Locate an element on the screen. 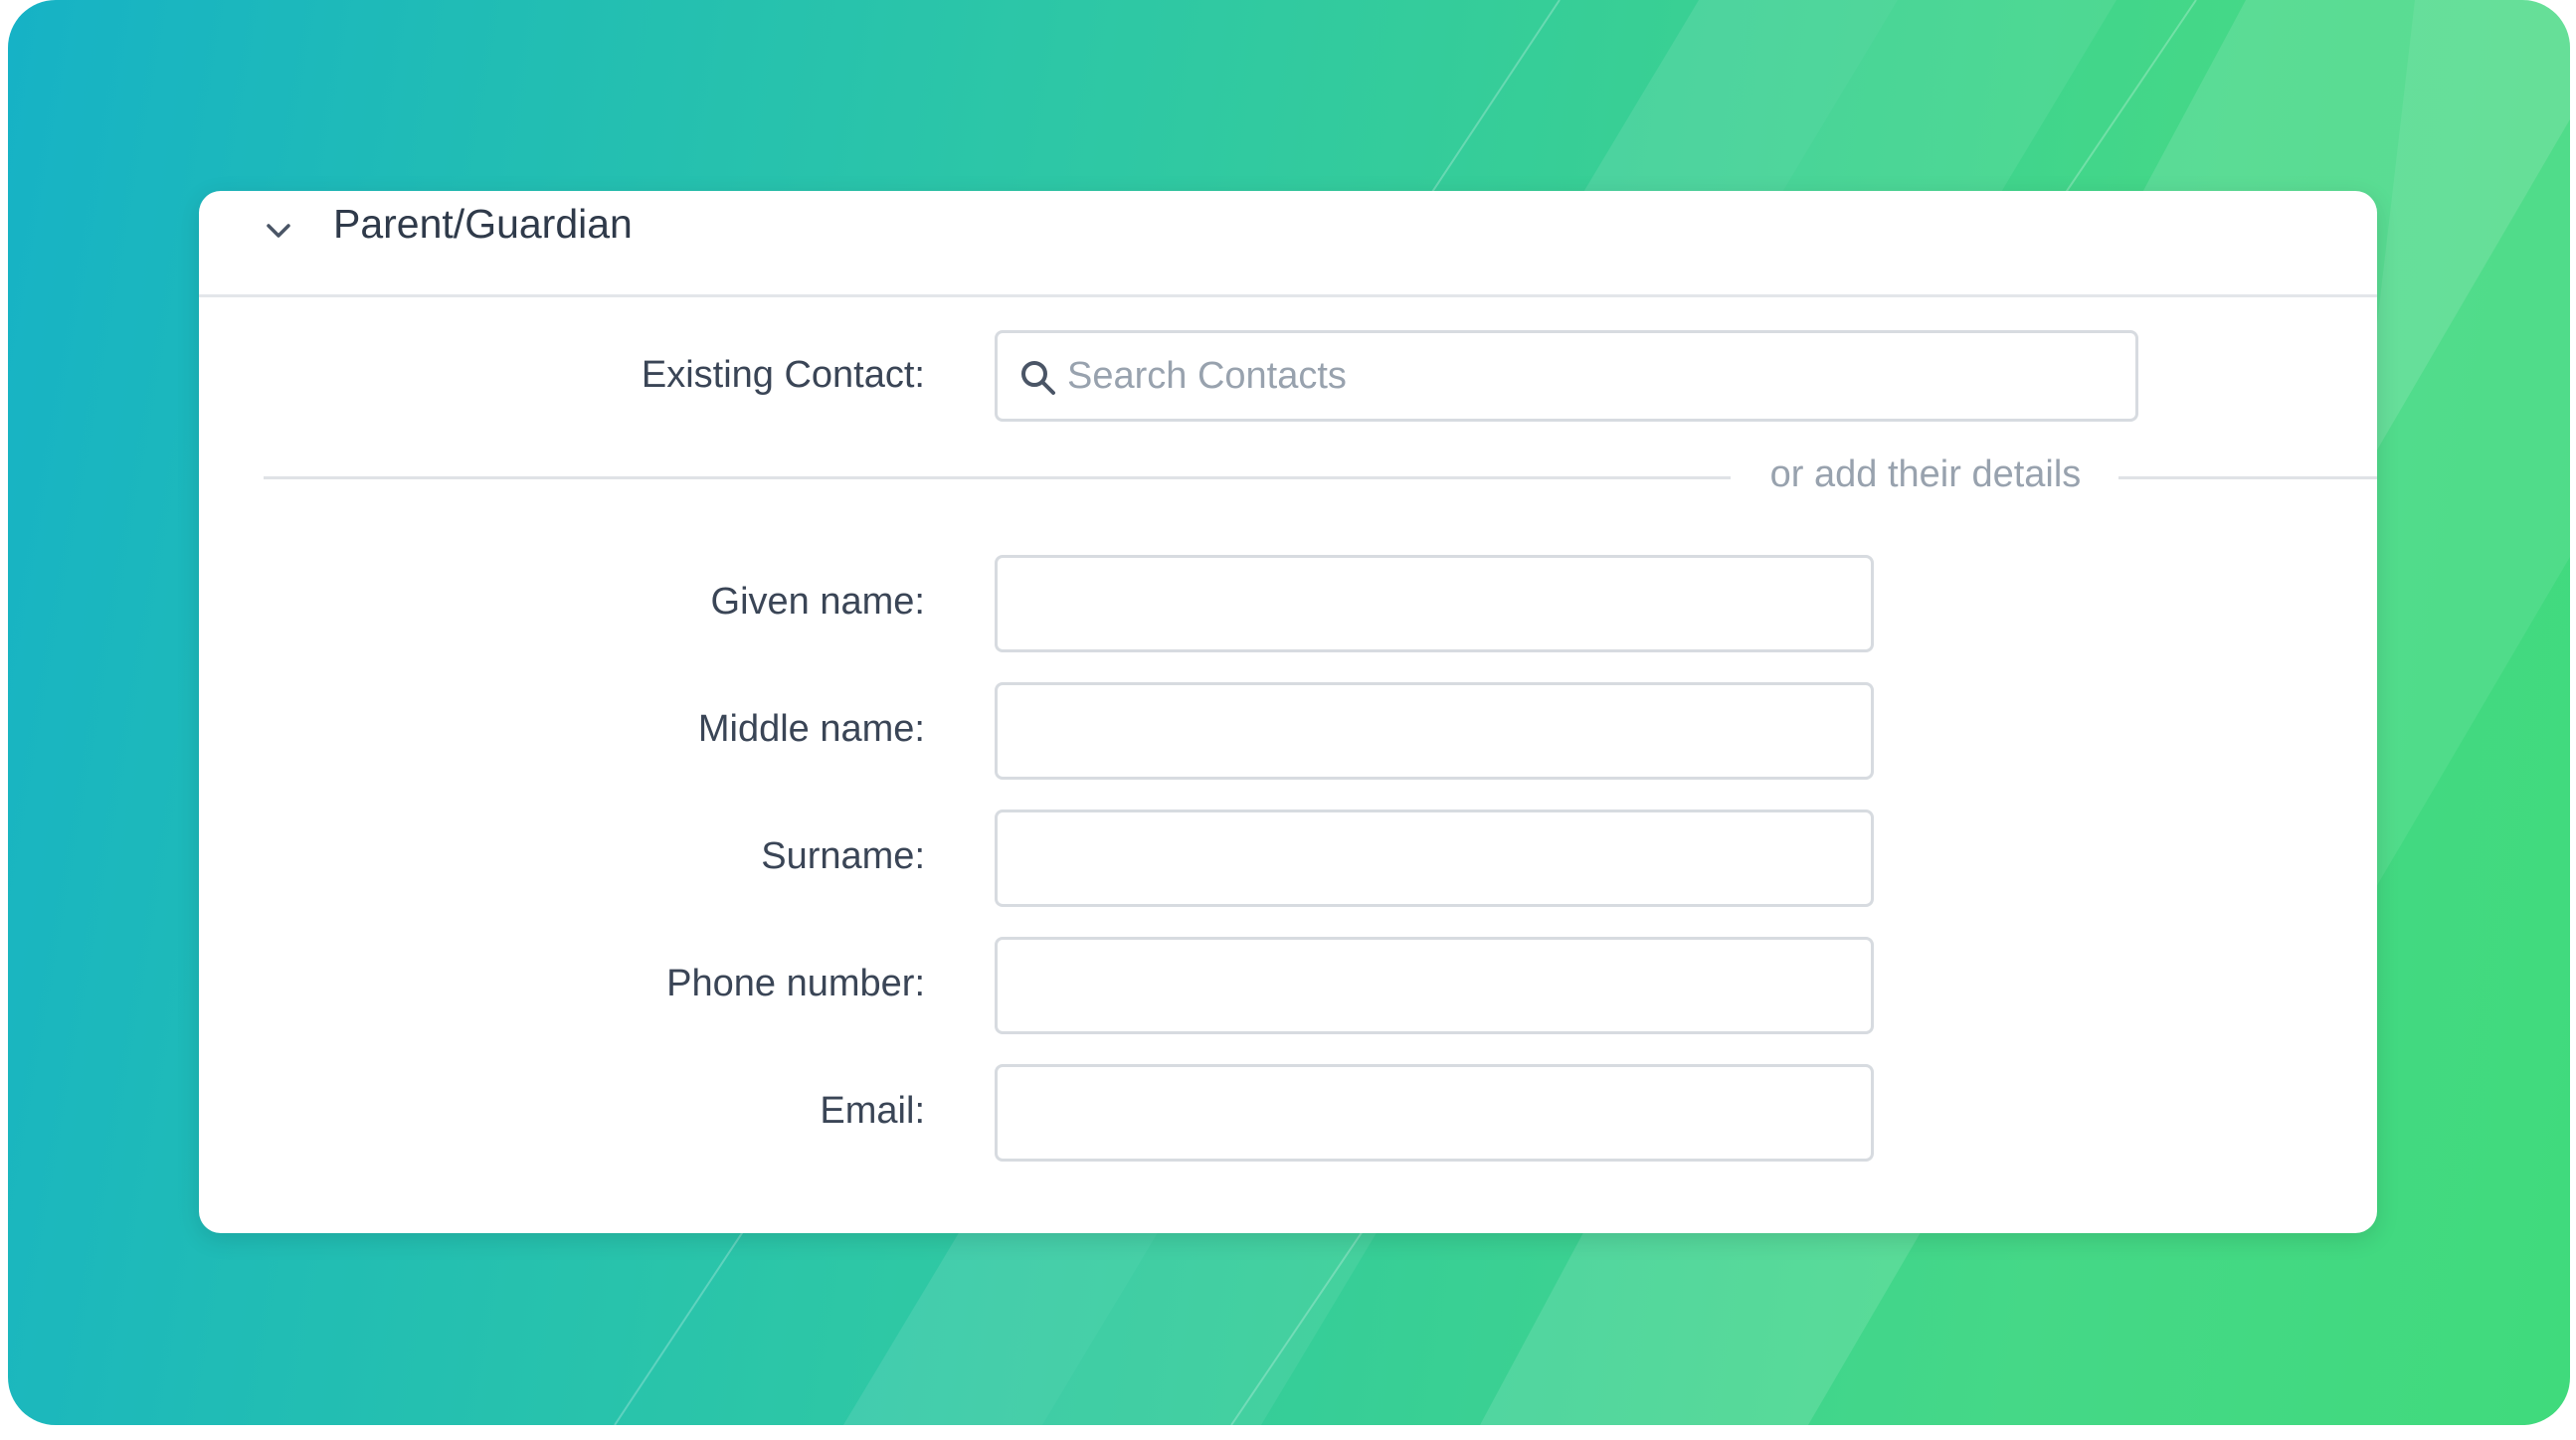 The height and width of the screenshot is (1440, 2576). phone-number-label: Phone number: is located at coordinates (795, 983).